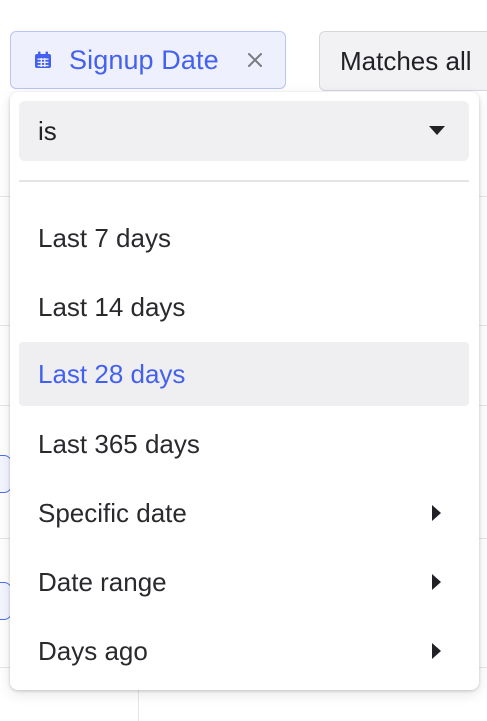  I want to click on signup-date-filter-chip: Signup Date, so click(148, 60).